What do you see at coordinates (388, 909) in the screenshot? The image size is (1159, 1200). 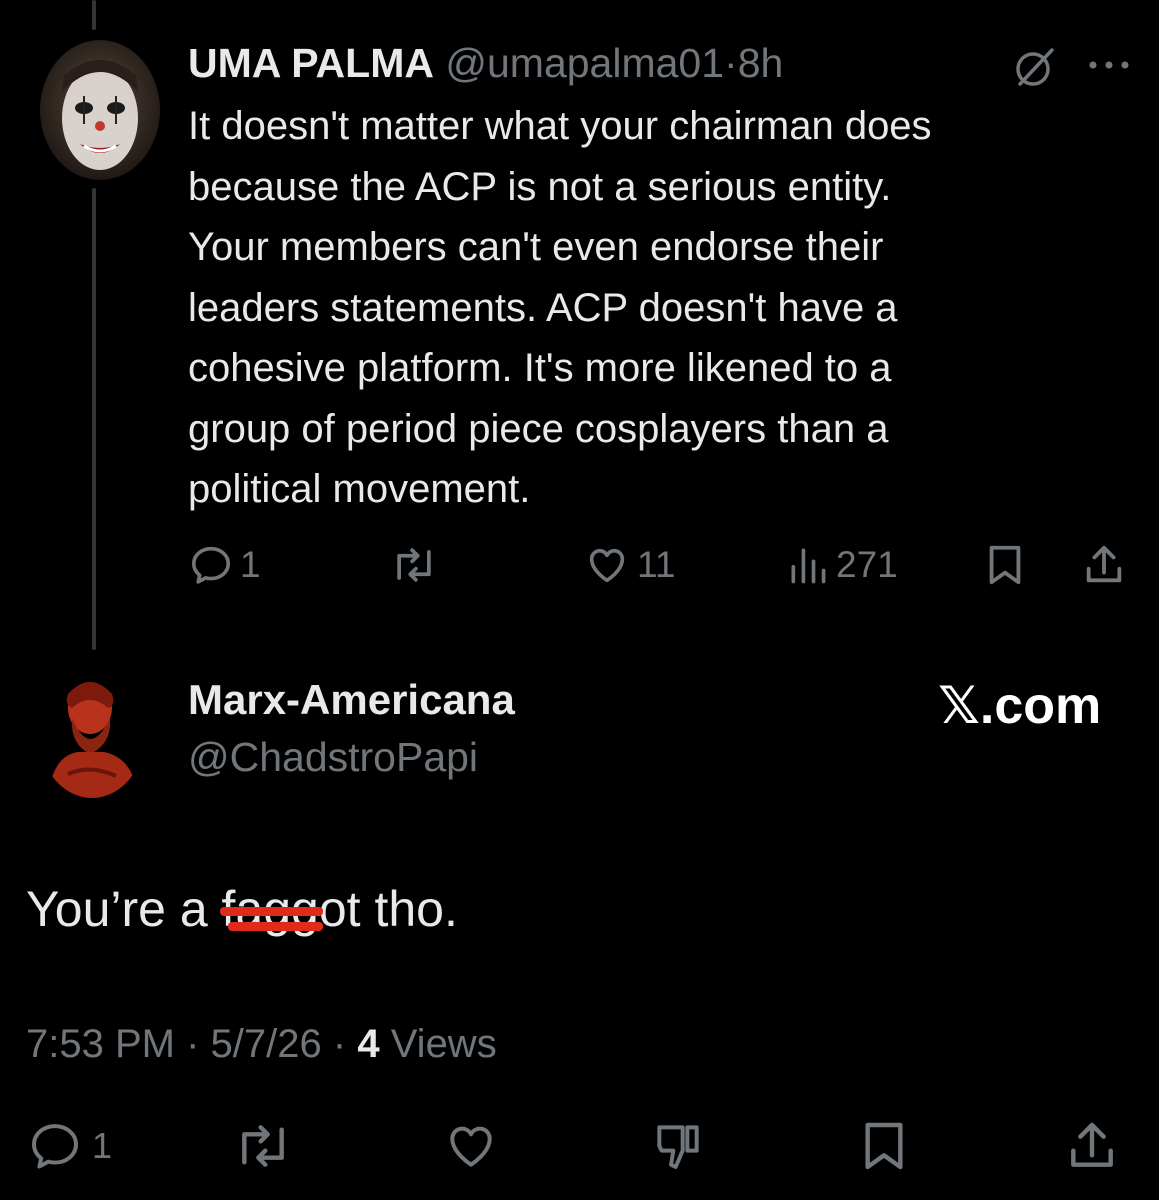 I see `reply-text-after: ot tho.` at bounding box center [388, 909].